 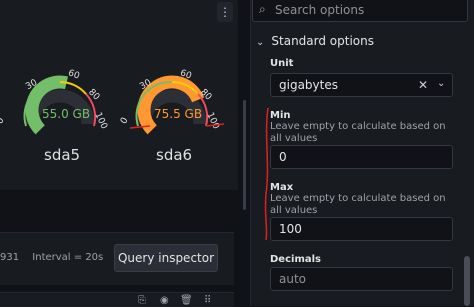 I want to click on drag-icon: ⠿, so click(x=207, y=300).